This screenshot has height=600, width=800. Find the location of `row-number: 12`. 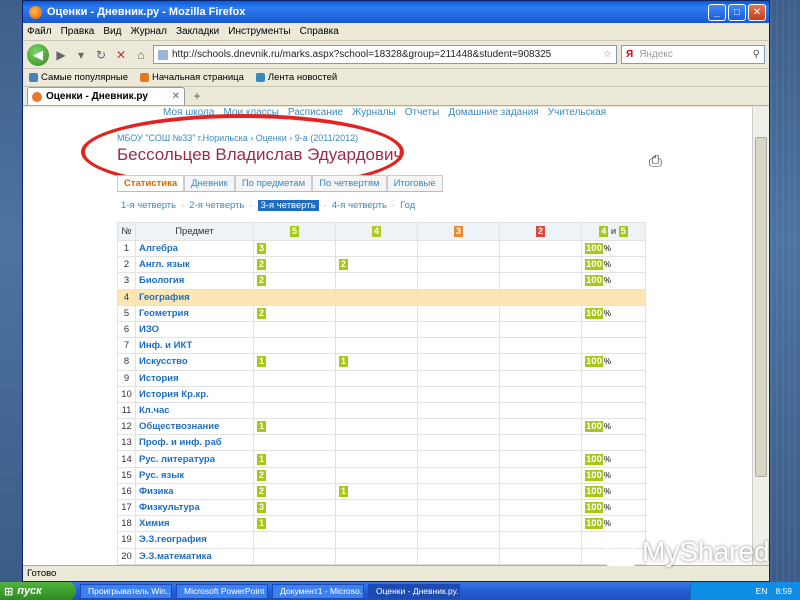

row-number: 12 is located at coordinates (126, 427).